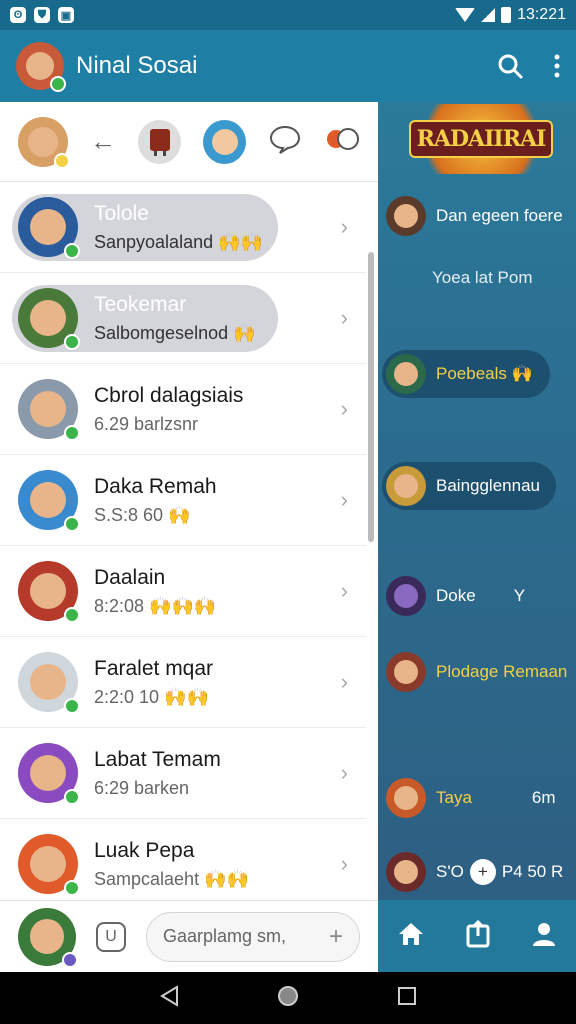  What do you see at coordinates (155, 486) in the screenshot?
I see `chat-name: Daka Remah` at bounding box center [155, 486].